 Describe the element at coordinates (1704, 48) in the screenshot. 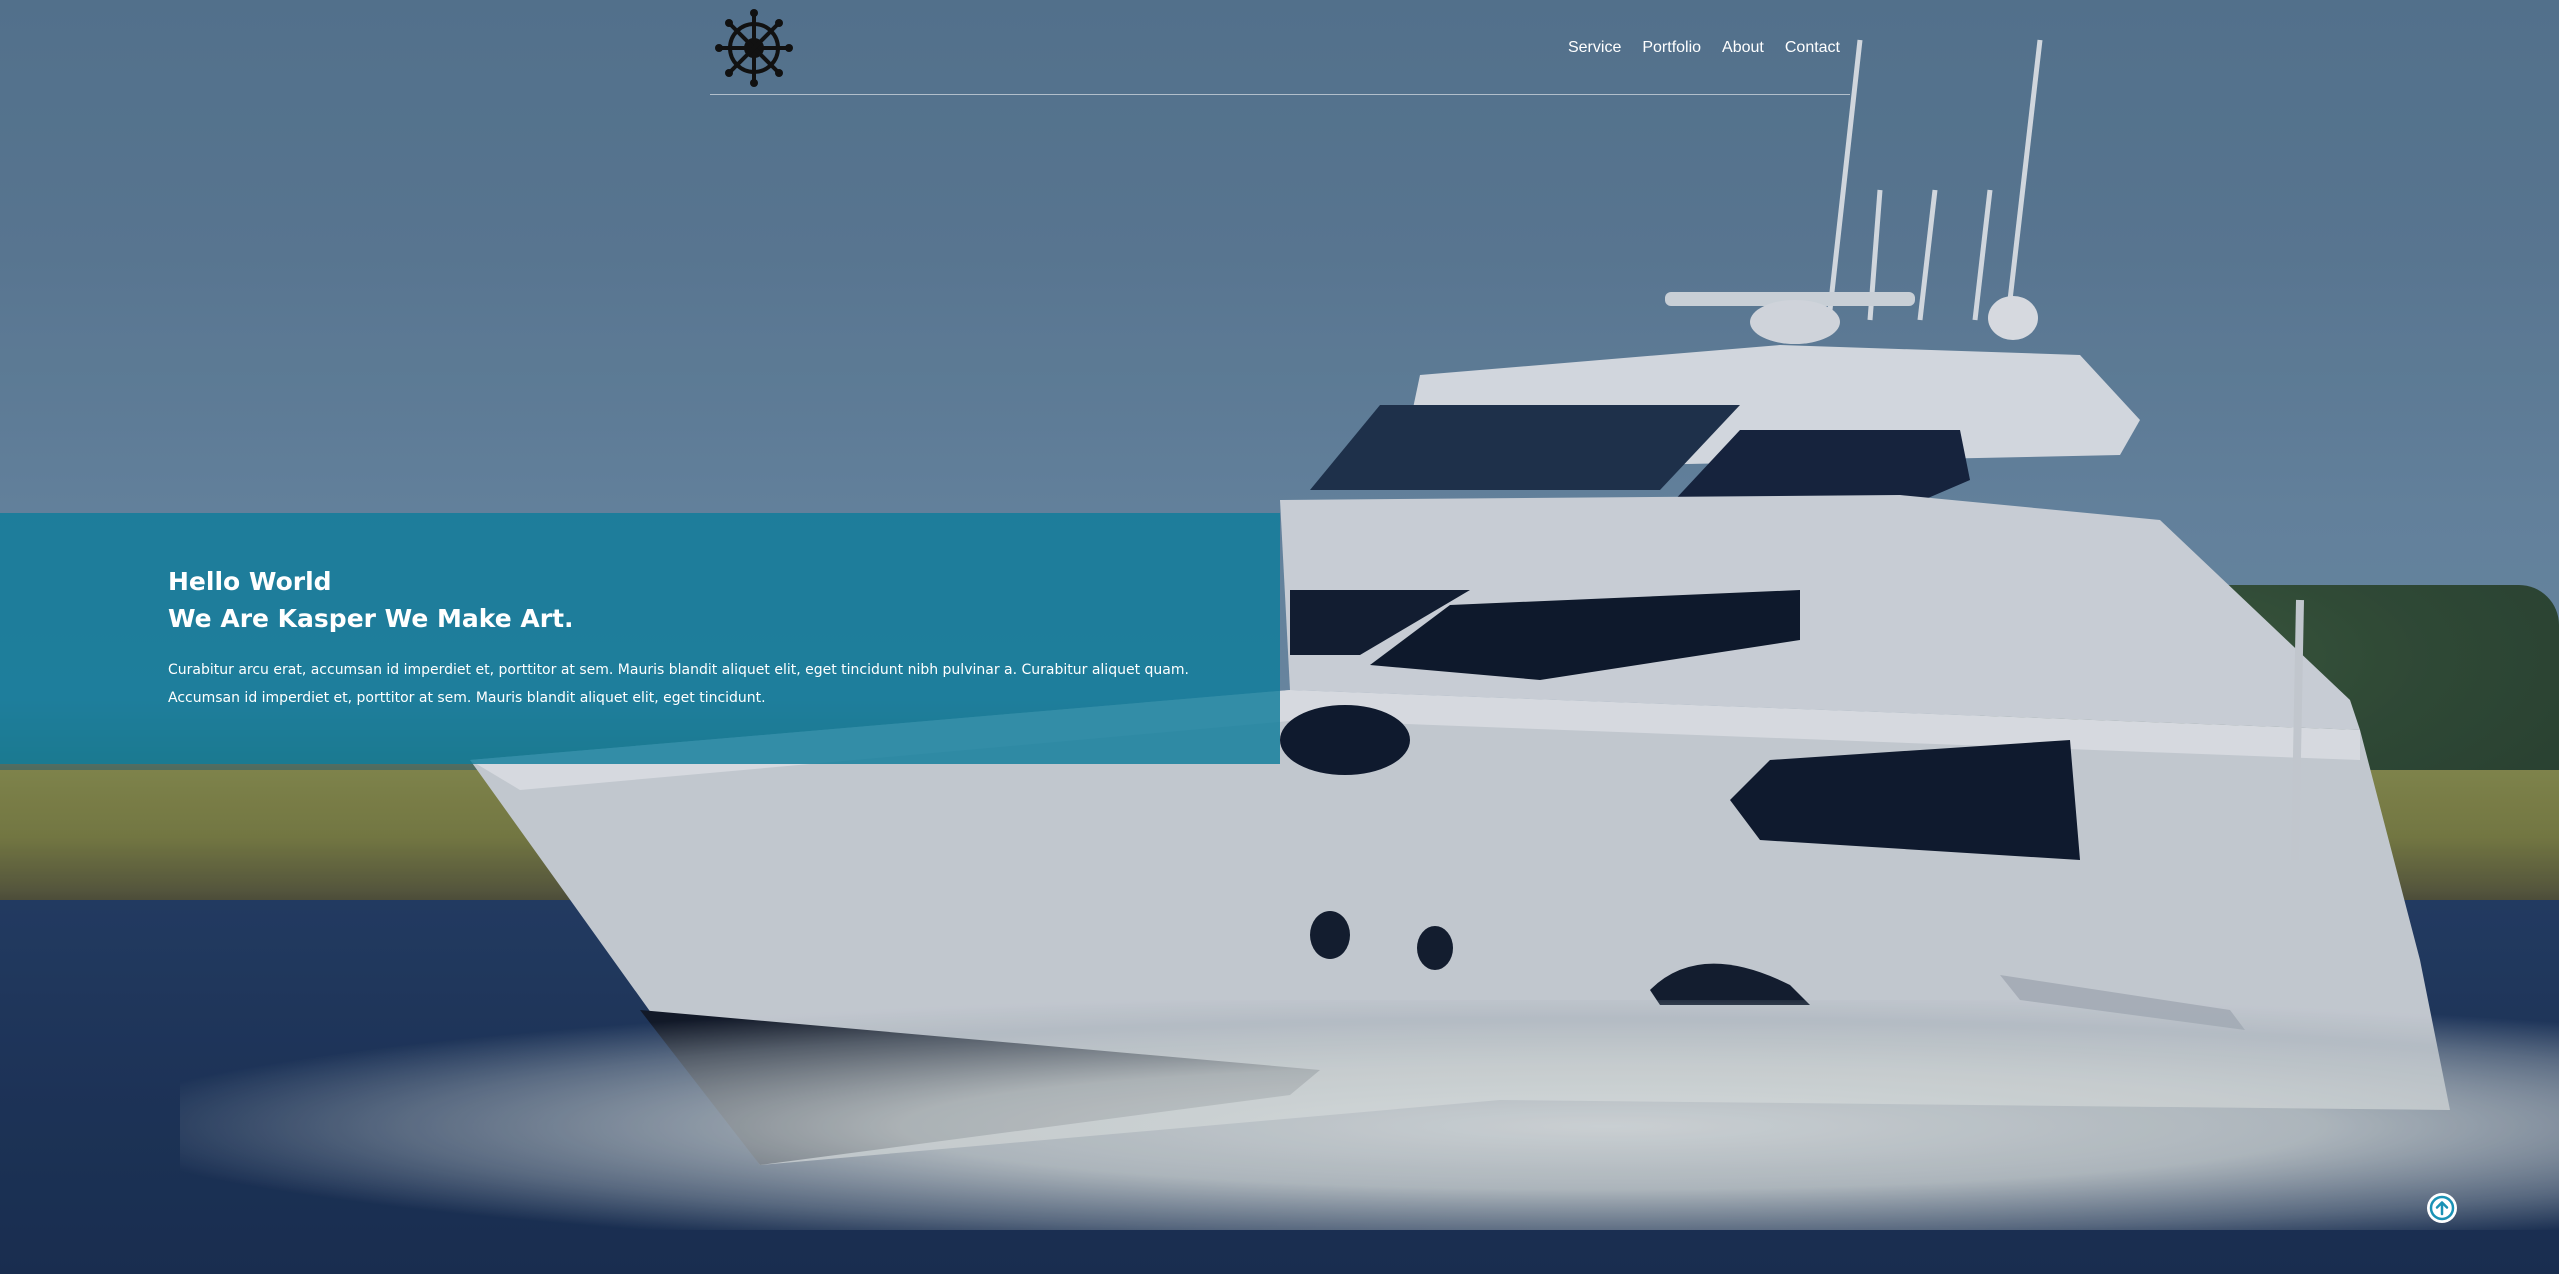

I see `main-nav: Service Portfolio About Contact` at that location.